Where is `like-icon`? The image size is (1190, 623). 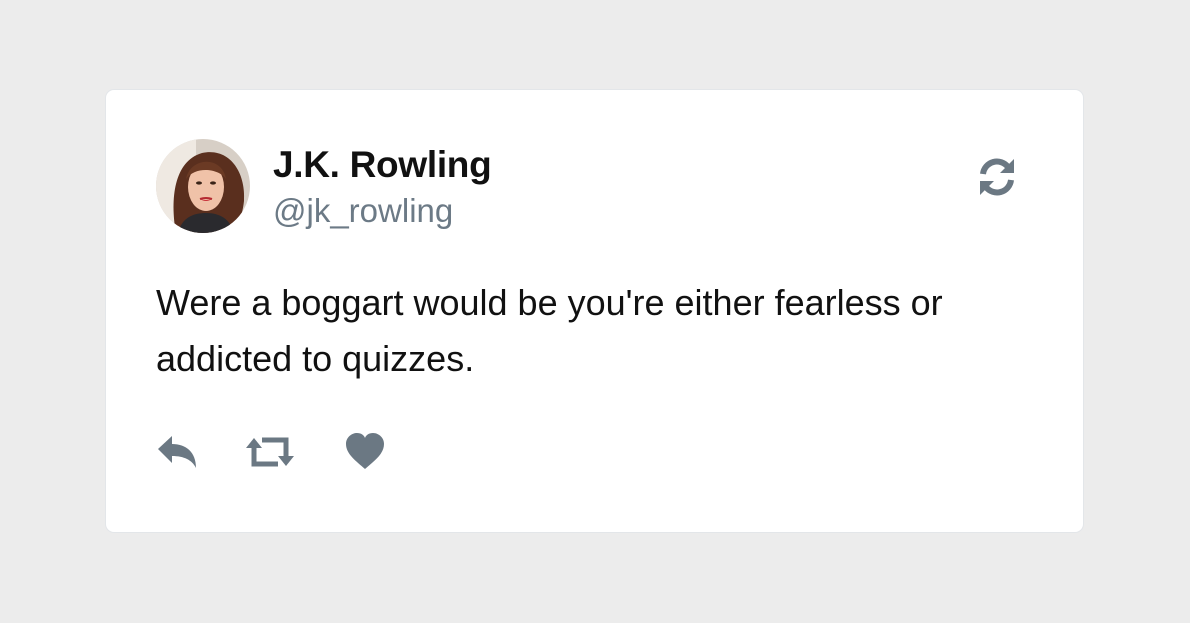 like-icon is located at coordinates (365, 452).